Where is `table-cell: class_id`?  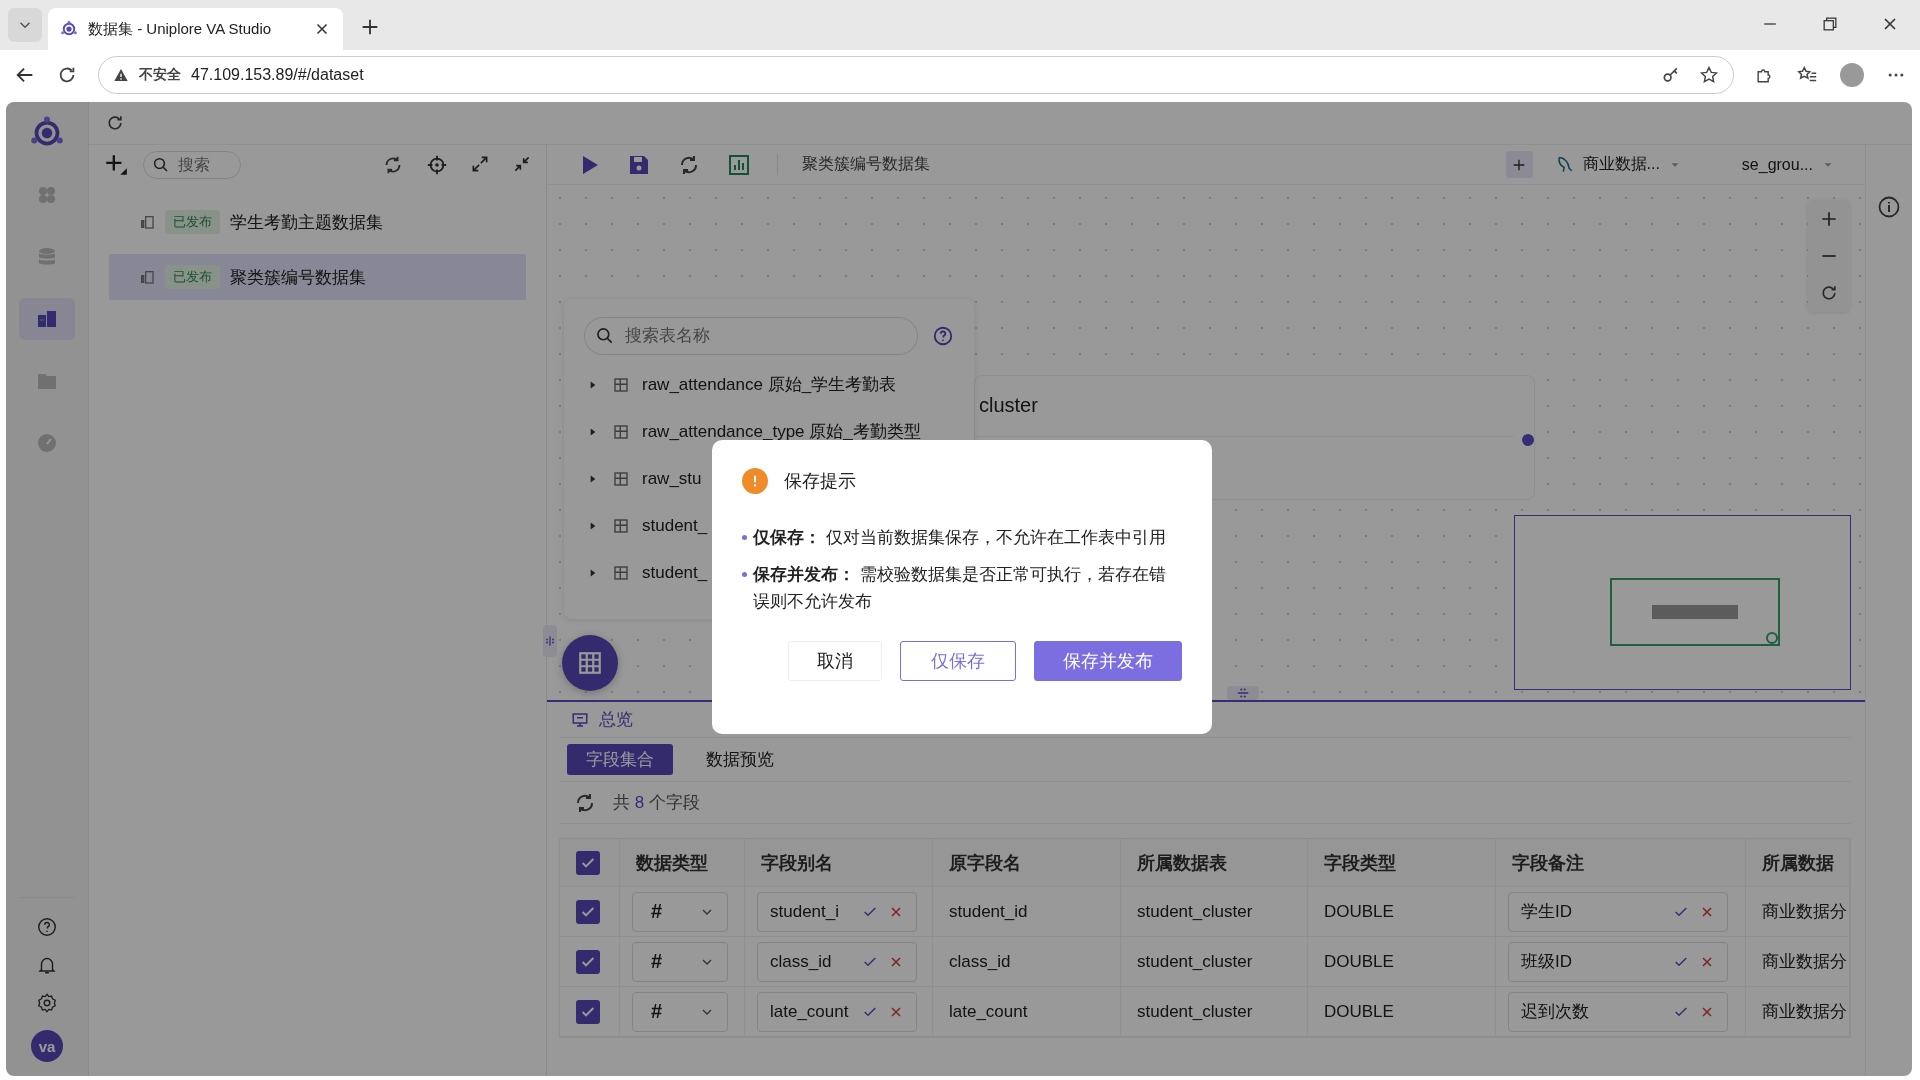 table-cell: class_id is located at coordinates (1027, 962).